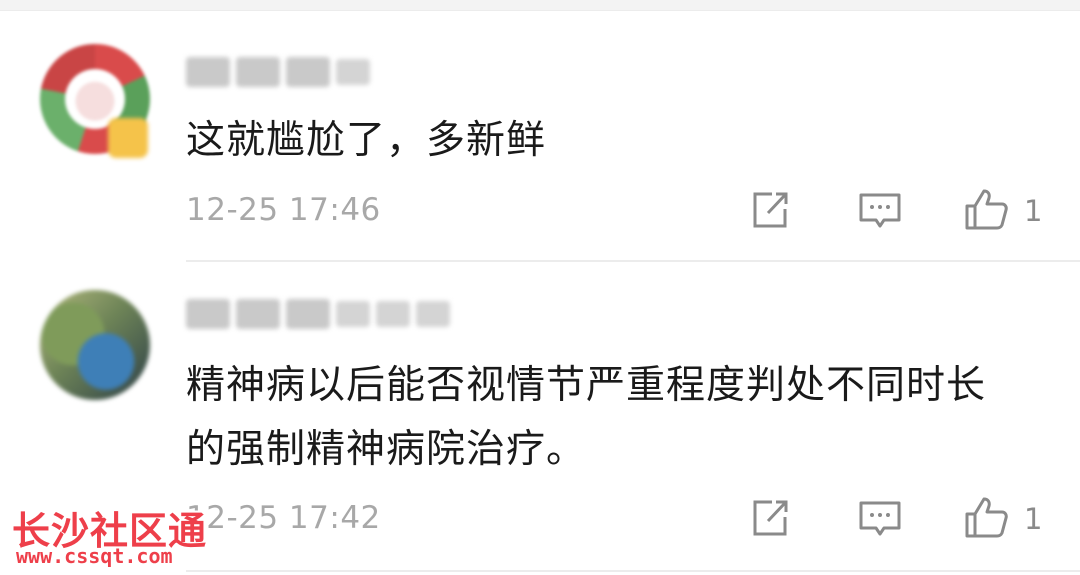  What do you see at coordinates (117, 535) in the screenshot?
I see `site-watermark: 长沙社区通 www.cssqt.com` at bounding box center [117, 535].